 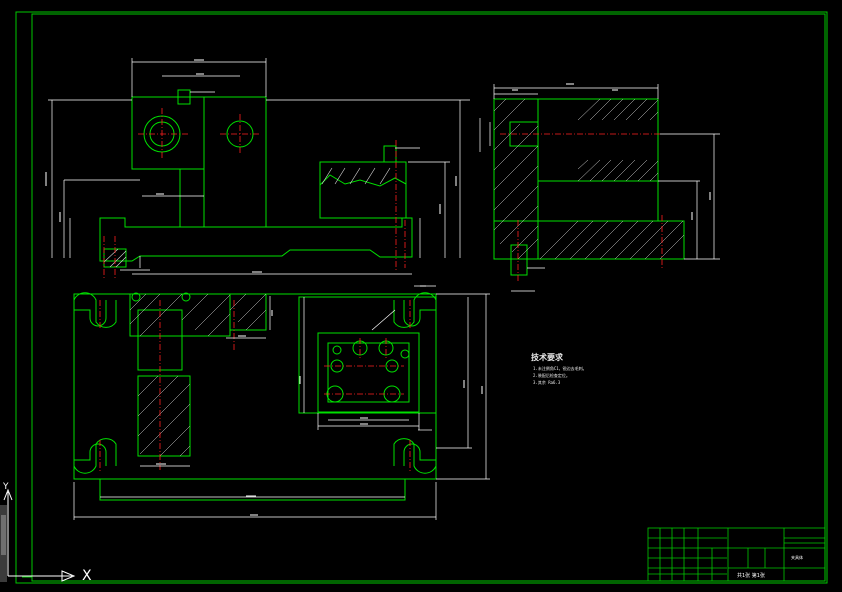 What do you see at coordinates (547, 357) in the screenshot?
I see `technical-notes-title: 技术要求` at bounding box center [547, 357].